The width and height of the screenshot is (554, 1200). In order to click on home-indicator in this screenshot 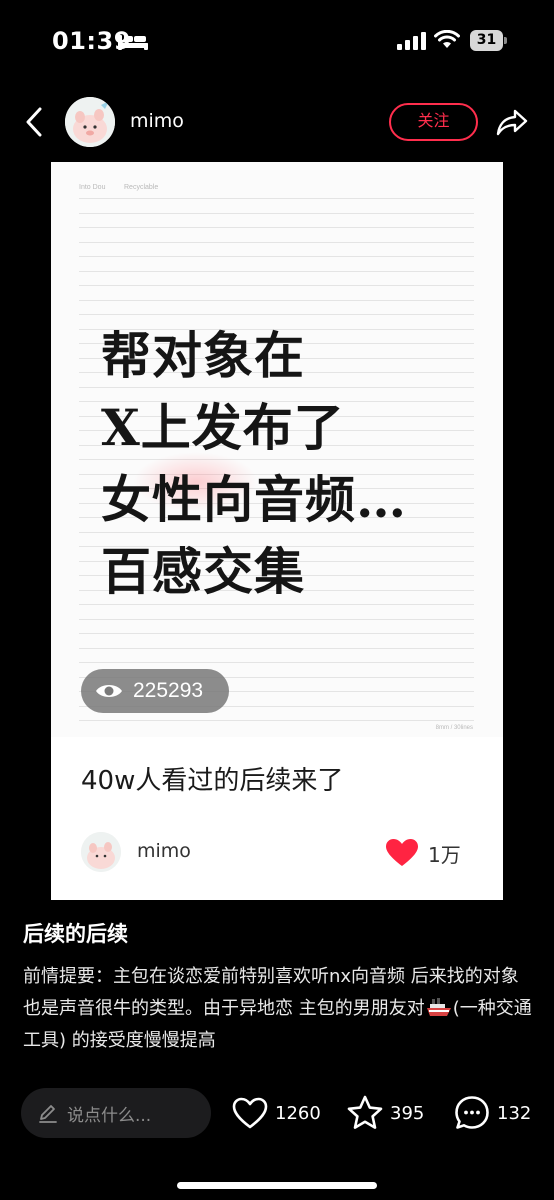, I will do `click(277, 1185)`.